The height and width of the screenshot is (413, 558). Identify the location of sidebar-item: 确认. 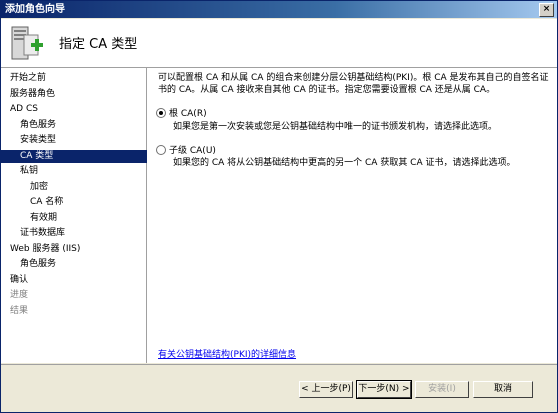
(14, 280).